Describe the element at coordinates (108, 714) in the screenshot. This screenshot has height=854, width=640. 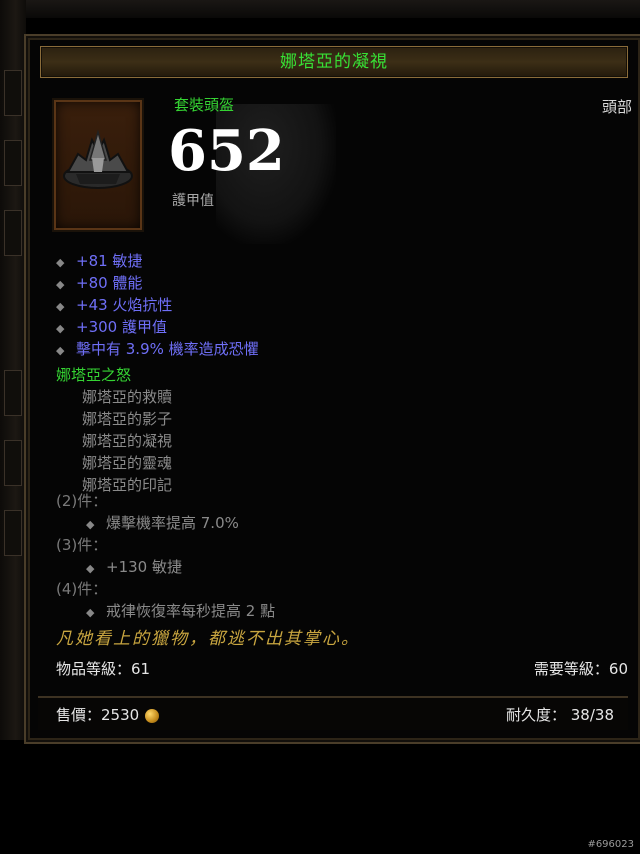
I see `sell-value: 售價：2530` at that location.